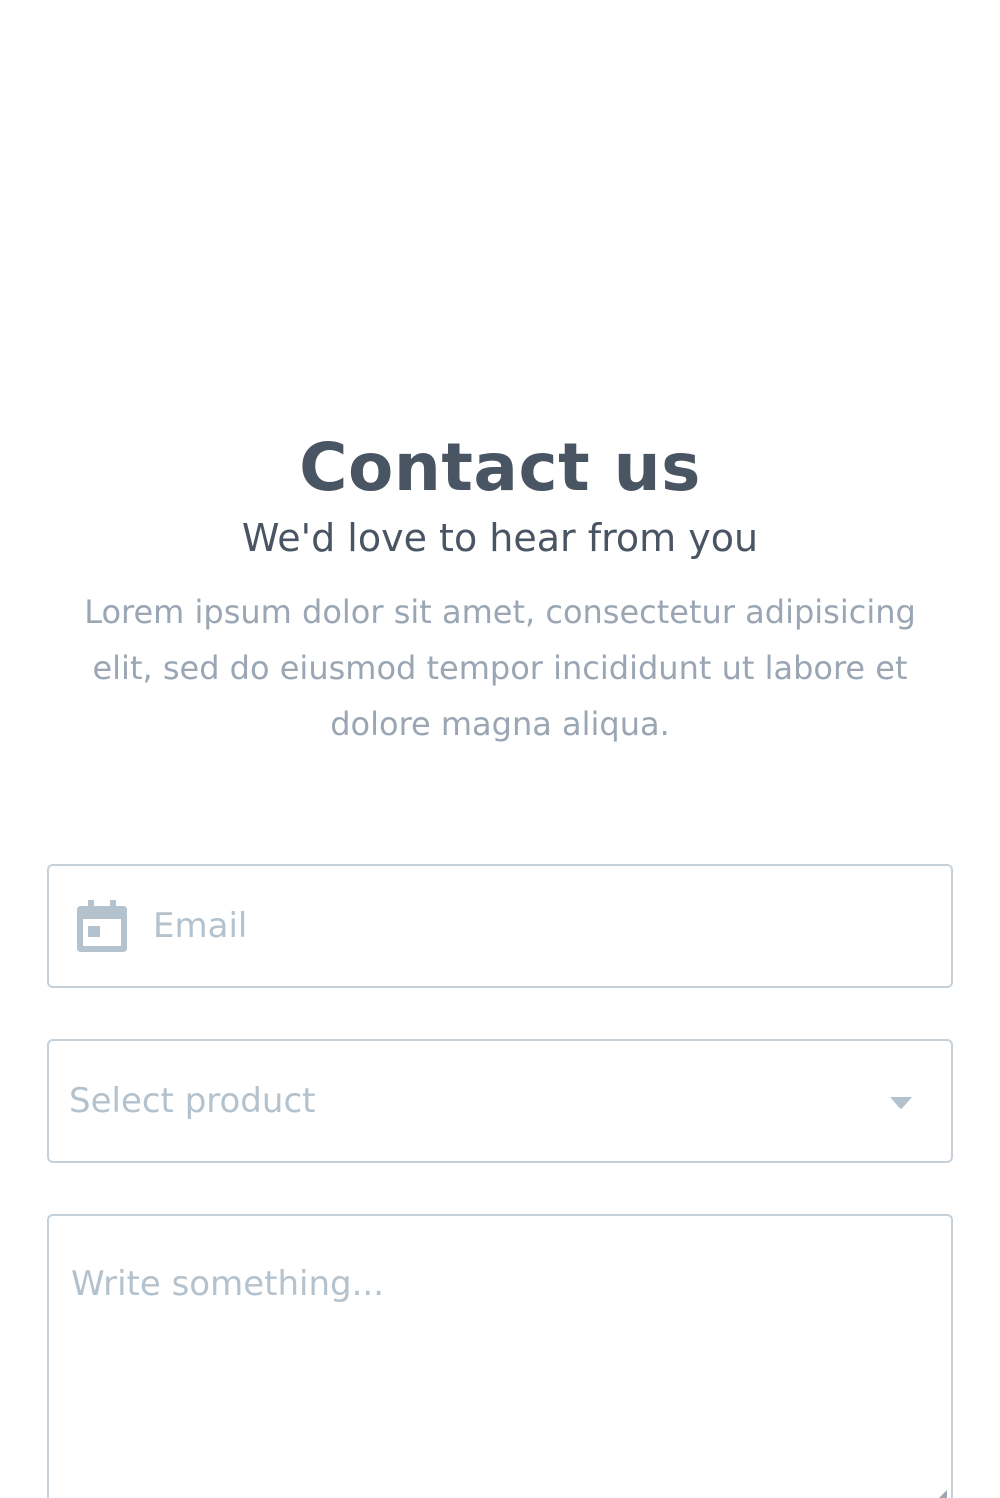 This screenshot has height=1498, width=1000. Describe the element at coordinates (500, 467) in the screenshot. I see `page-title: Contact us` at that location.